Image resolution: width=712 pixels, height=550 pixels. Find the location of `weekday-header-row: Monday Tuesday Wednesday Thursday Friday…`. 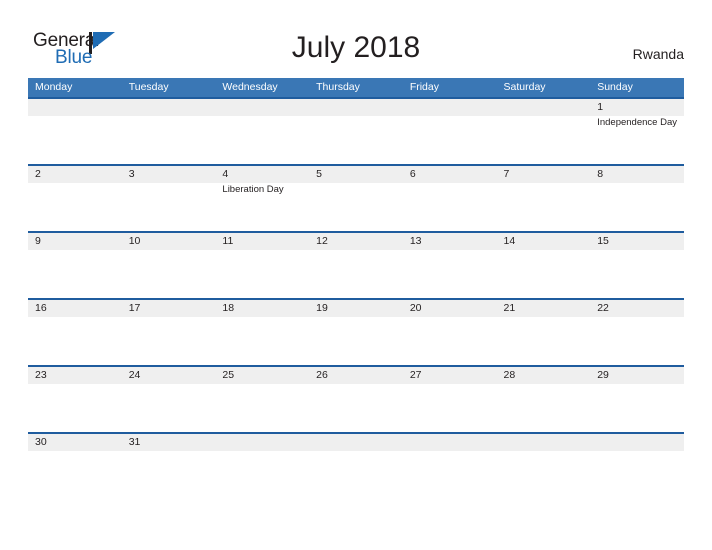

weekday-header-row: Monday Tuesday Wednesday Thursday Friday… is located at coordinates (356, 87).